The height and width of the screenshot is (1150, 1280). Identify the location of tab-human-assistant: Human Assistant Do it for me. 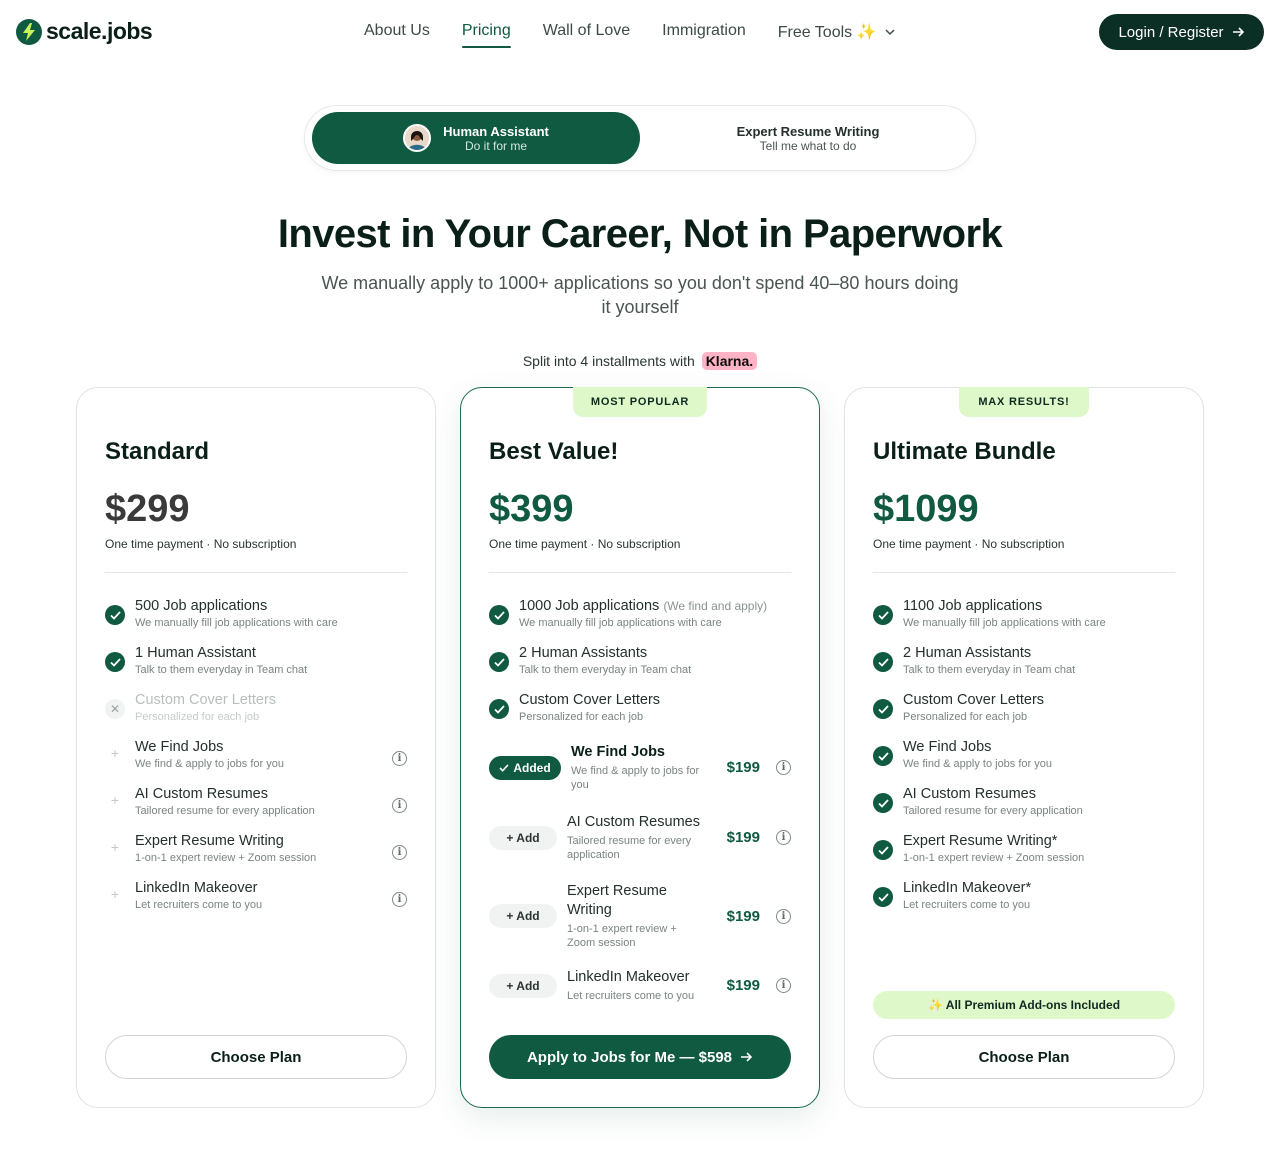
(476, 138).